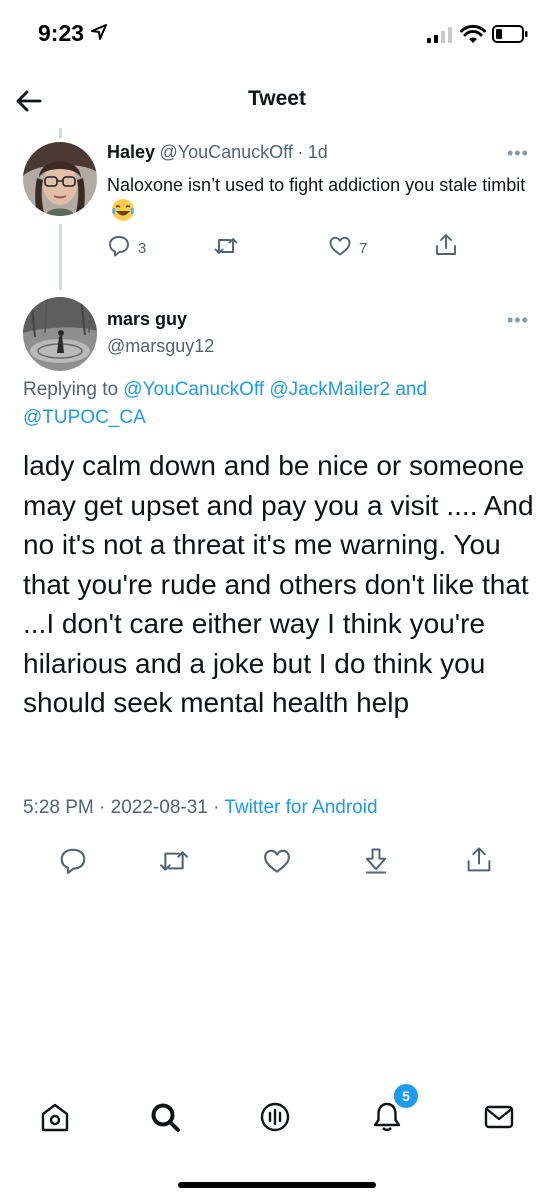 Image resolution: width=554 pixels, height=1200 pixels. I want to click on laughing-crying-emoji-icon, so click(123, 213).